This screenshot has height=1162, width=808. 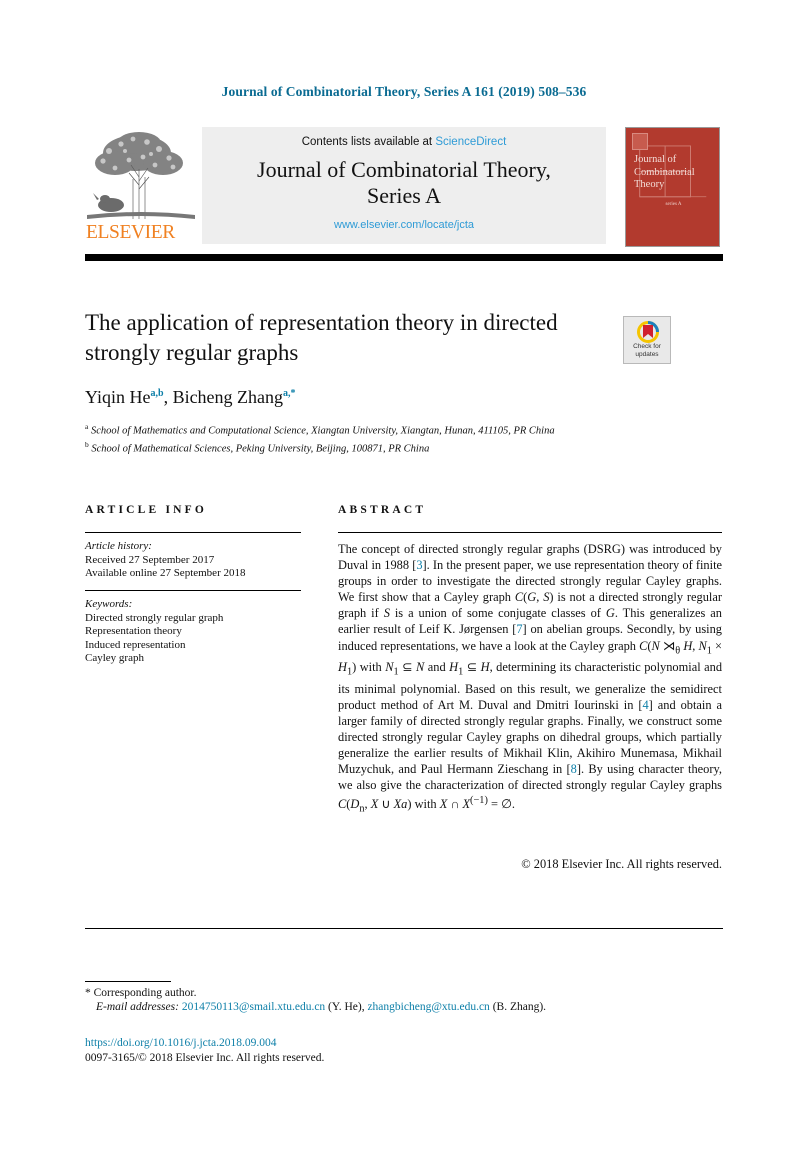 I want to click on cover-elsevier-mark, so click(x=640, y=141).